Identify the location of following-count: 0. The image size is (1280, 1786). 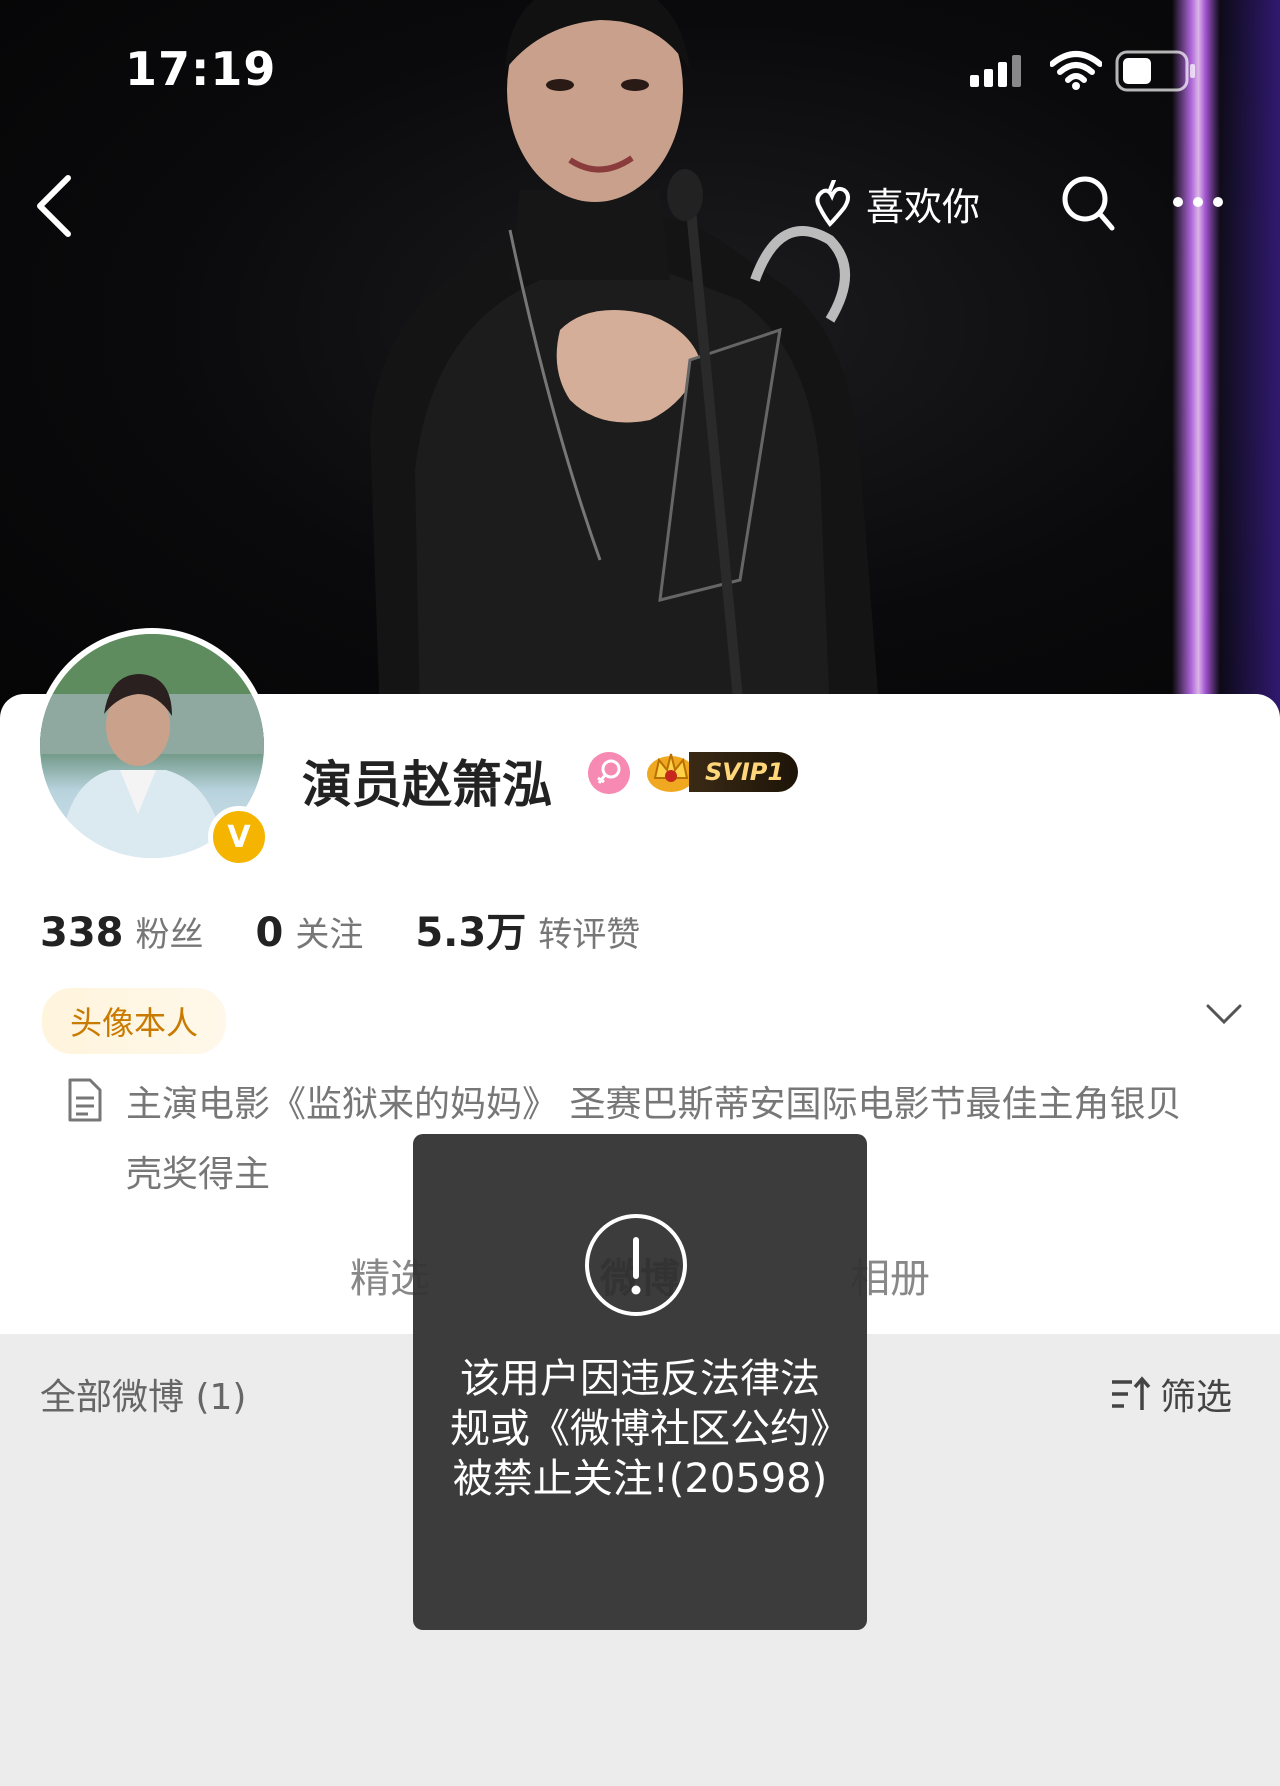
(270, 933).